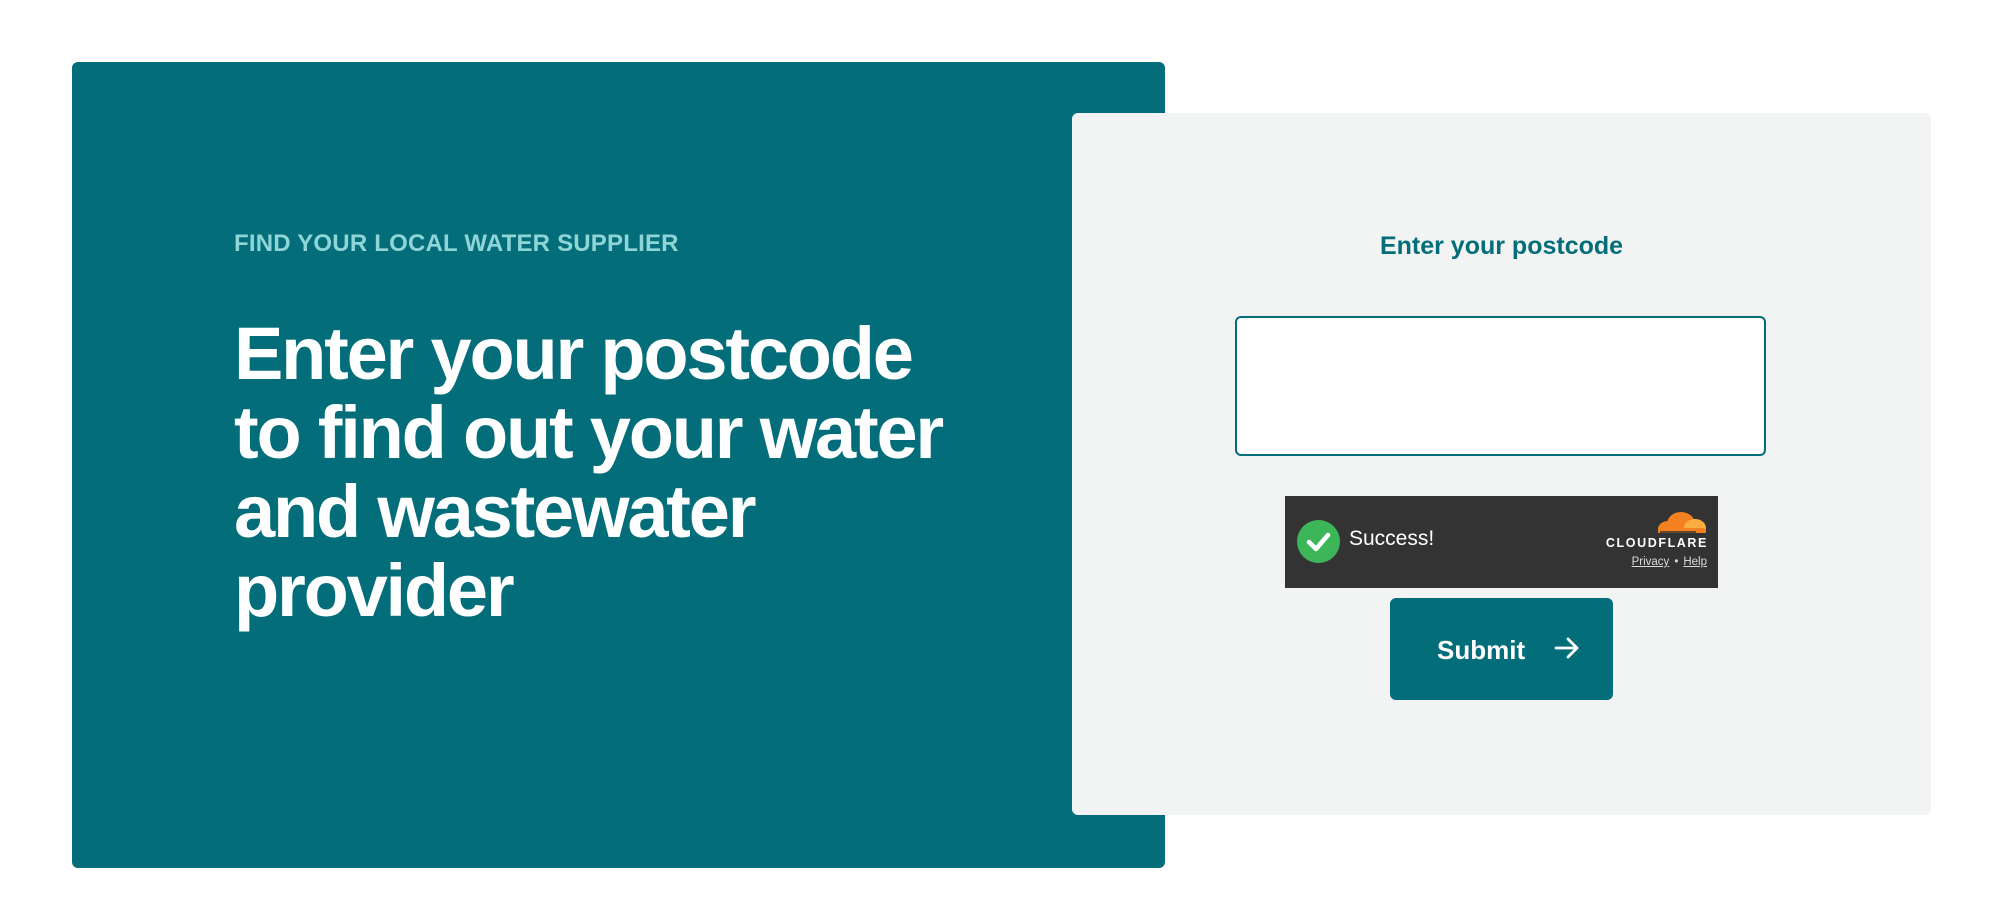 This screenshot has height=913, width=2000. I want to click on cloudflare-wordmark: CLOUDFLARE, so click(1656, 543).